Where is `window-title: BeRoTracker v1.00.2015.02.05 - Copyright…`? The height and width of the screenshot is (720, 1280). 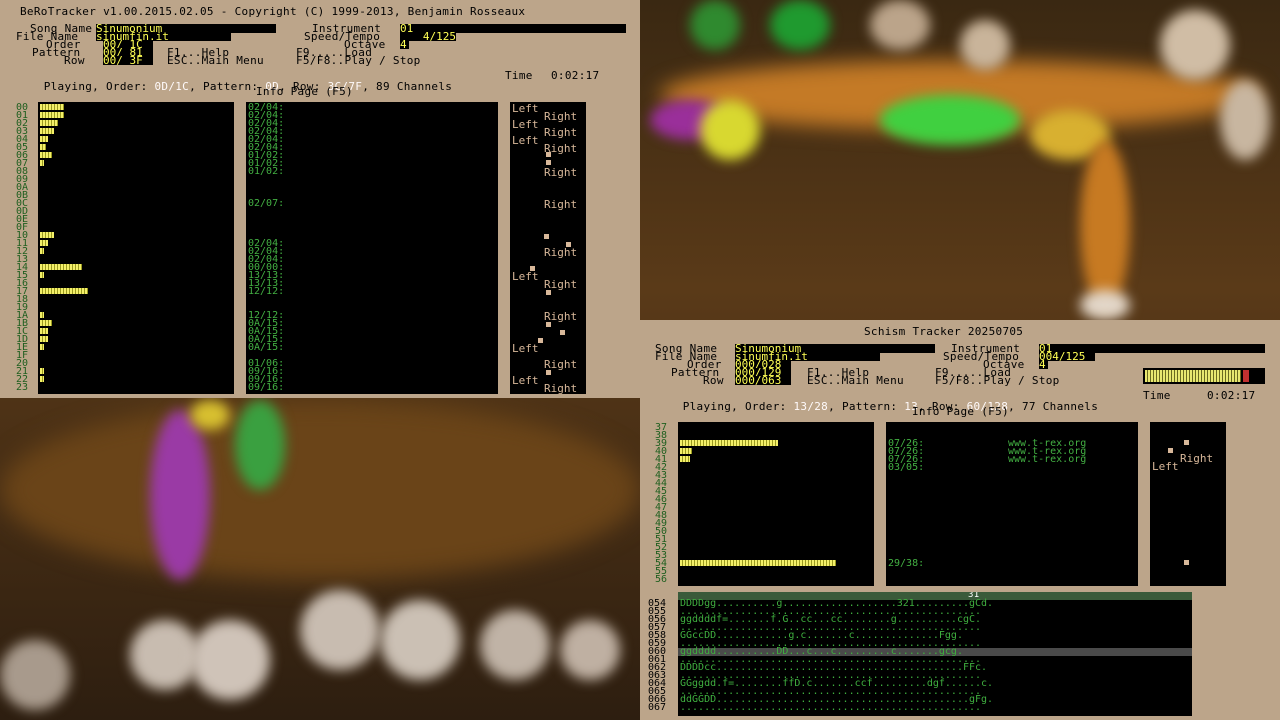 window-title: BeRoTracker v1.00.2015.02.05 - Copyright… is located at coordinates (273, 11).